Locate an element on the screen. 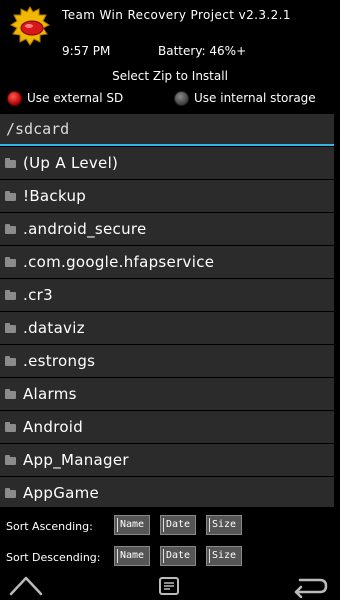  list-item: .dataviz is located at coordinates (167, 328).